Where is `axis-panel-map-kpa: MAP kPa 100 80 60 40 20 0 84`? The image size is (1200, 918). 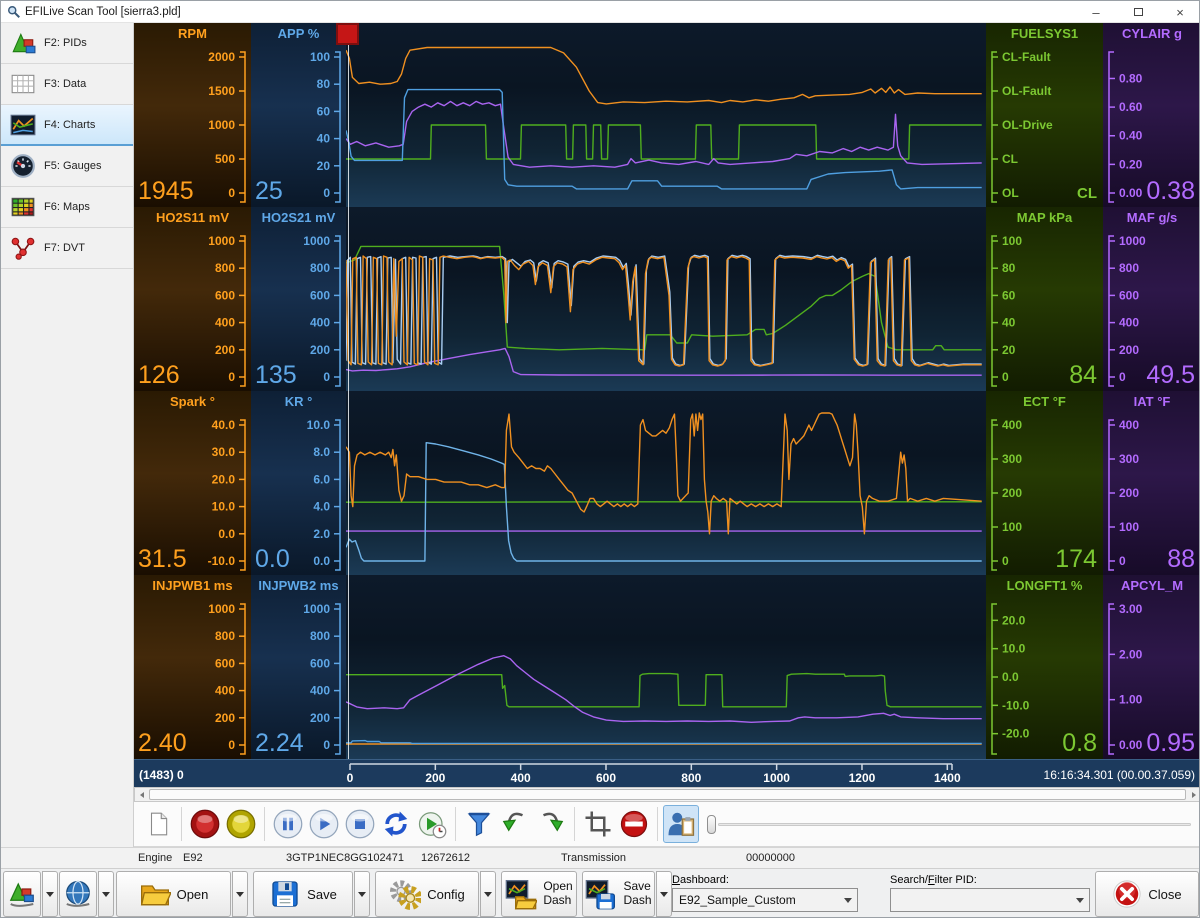
axis-panel-map-kpa: MAP kPa 100 80 60 40 20 0 84 is located at coordinates (1044, 299).